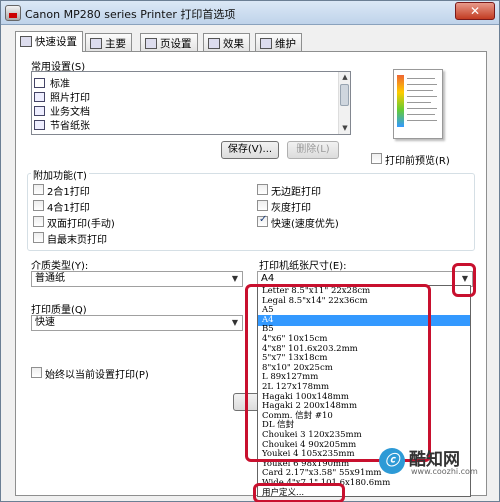 This screenshot has width=500, height=502. What do you see at coordinates (444, 471) in the screenshot?
I see `watermark-url: www.coozhi.com` at bounding box center [444, 471].